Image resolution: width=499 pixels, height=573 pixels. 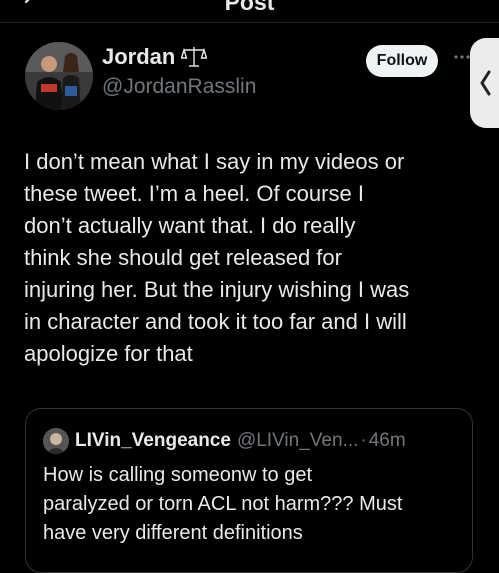 What do you see at coordinates (402, 61) in the screenshot?
I see `follow-button: Follow` at bounding box center [402, 61].